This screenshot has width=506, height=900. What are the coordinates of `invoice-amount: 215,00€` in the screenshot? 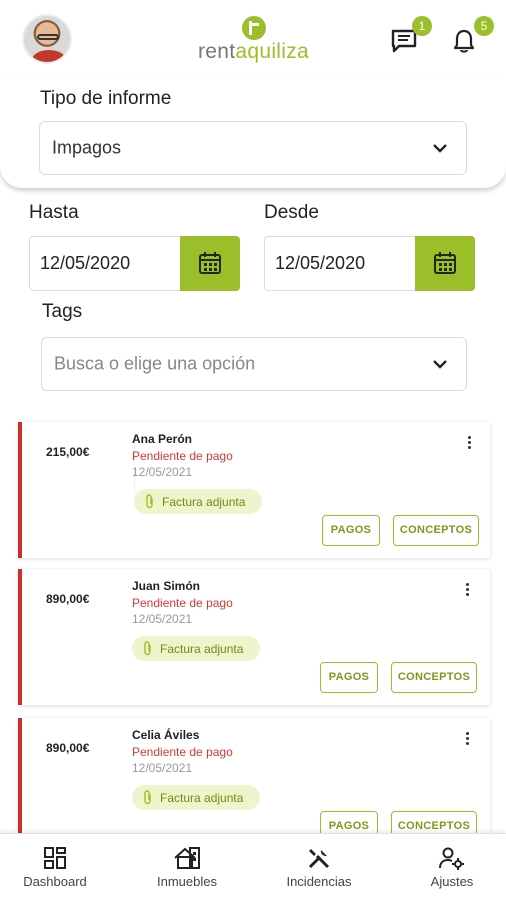 It's located at (68, 452).